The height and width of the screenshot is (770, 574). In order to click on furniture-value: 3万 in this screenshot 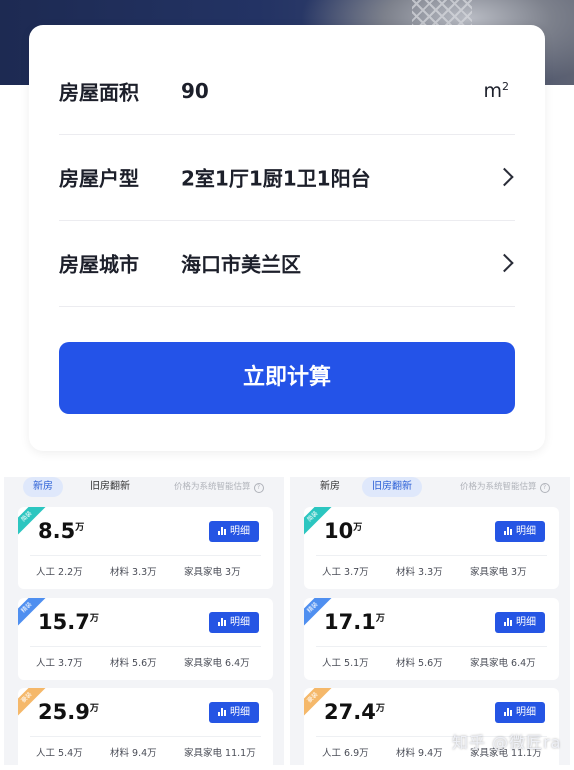, I will do `click(233, 572)`.